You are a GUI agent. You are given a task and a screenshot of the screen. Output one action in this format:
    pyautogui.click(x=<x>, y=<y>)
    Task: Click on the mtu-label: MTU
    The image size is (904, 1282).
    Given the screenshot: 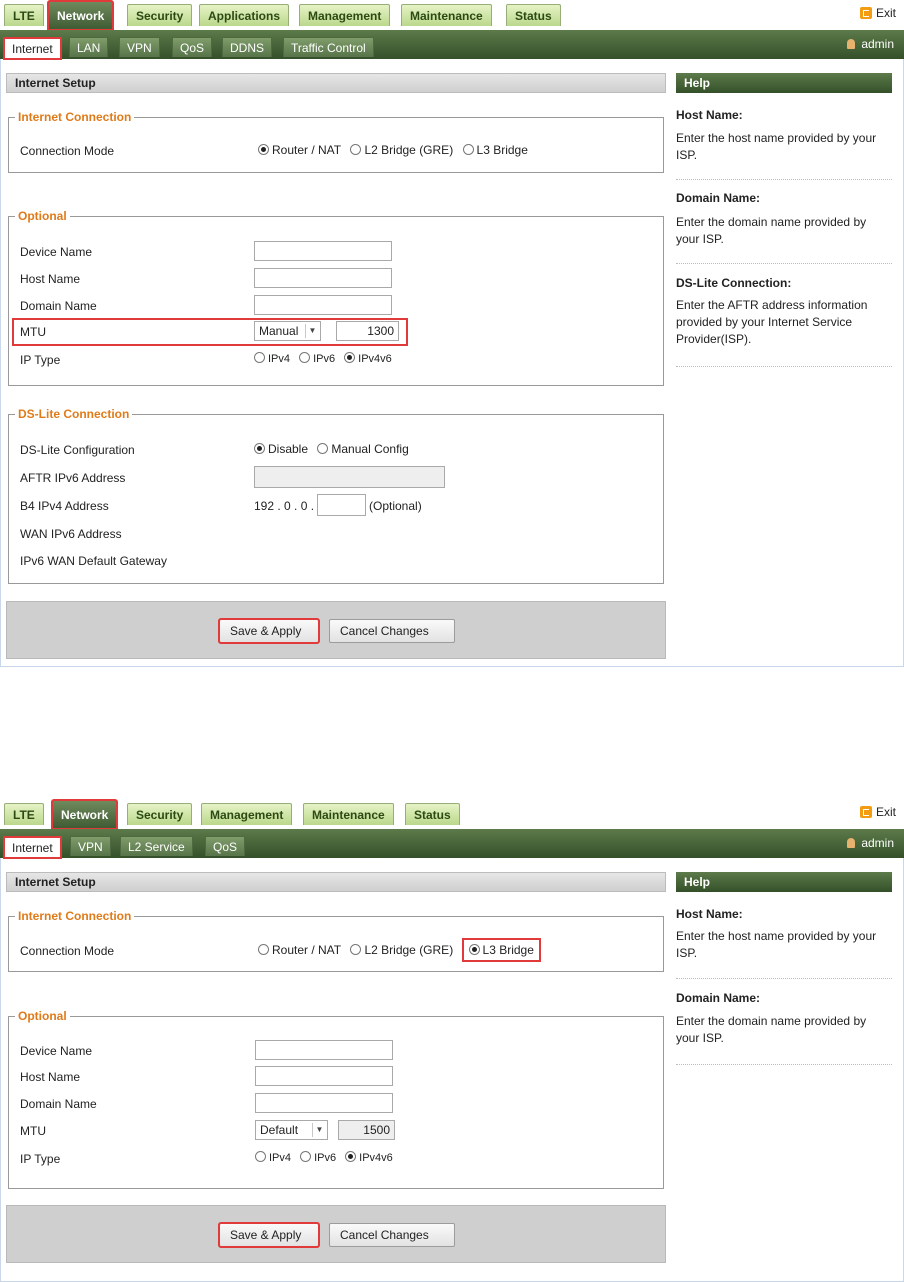 What is the action you would take?
    pyautogui.click(x=33, y=1131)
    